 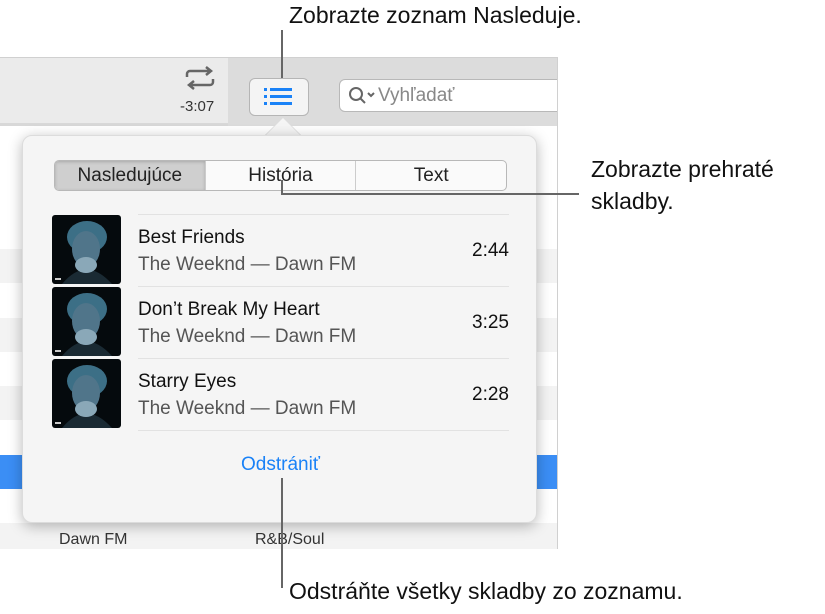 I want to click on song-duration: 2:28, so click(x=490, y=394).